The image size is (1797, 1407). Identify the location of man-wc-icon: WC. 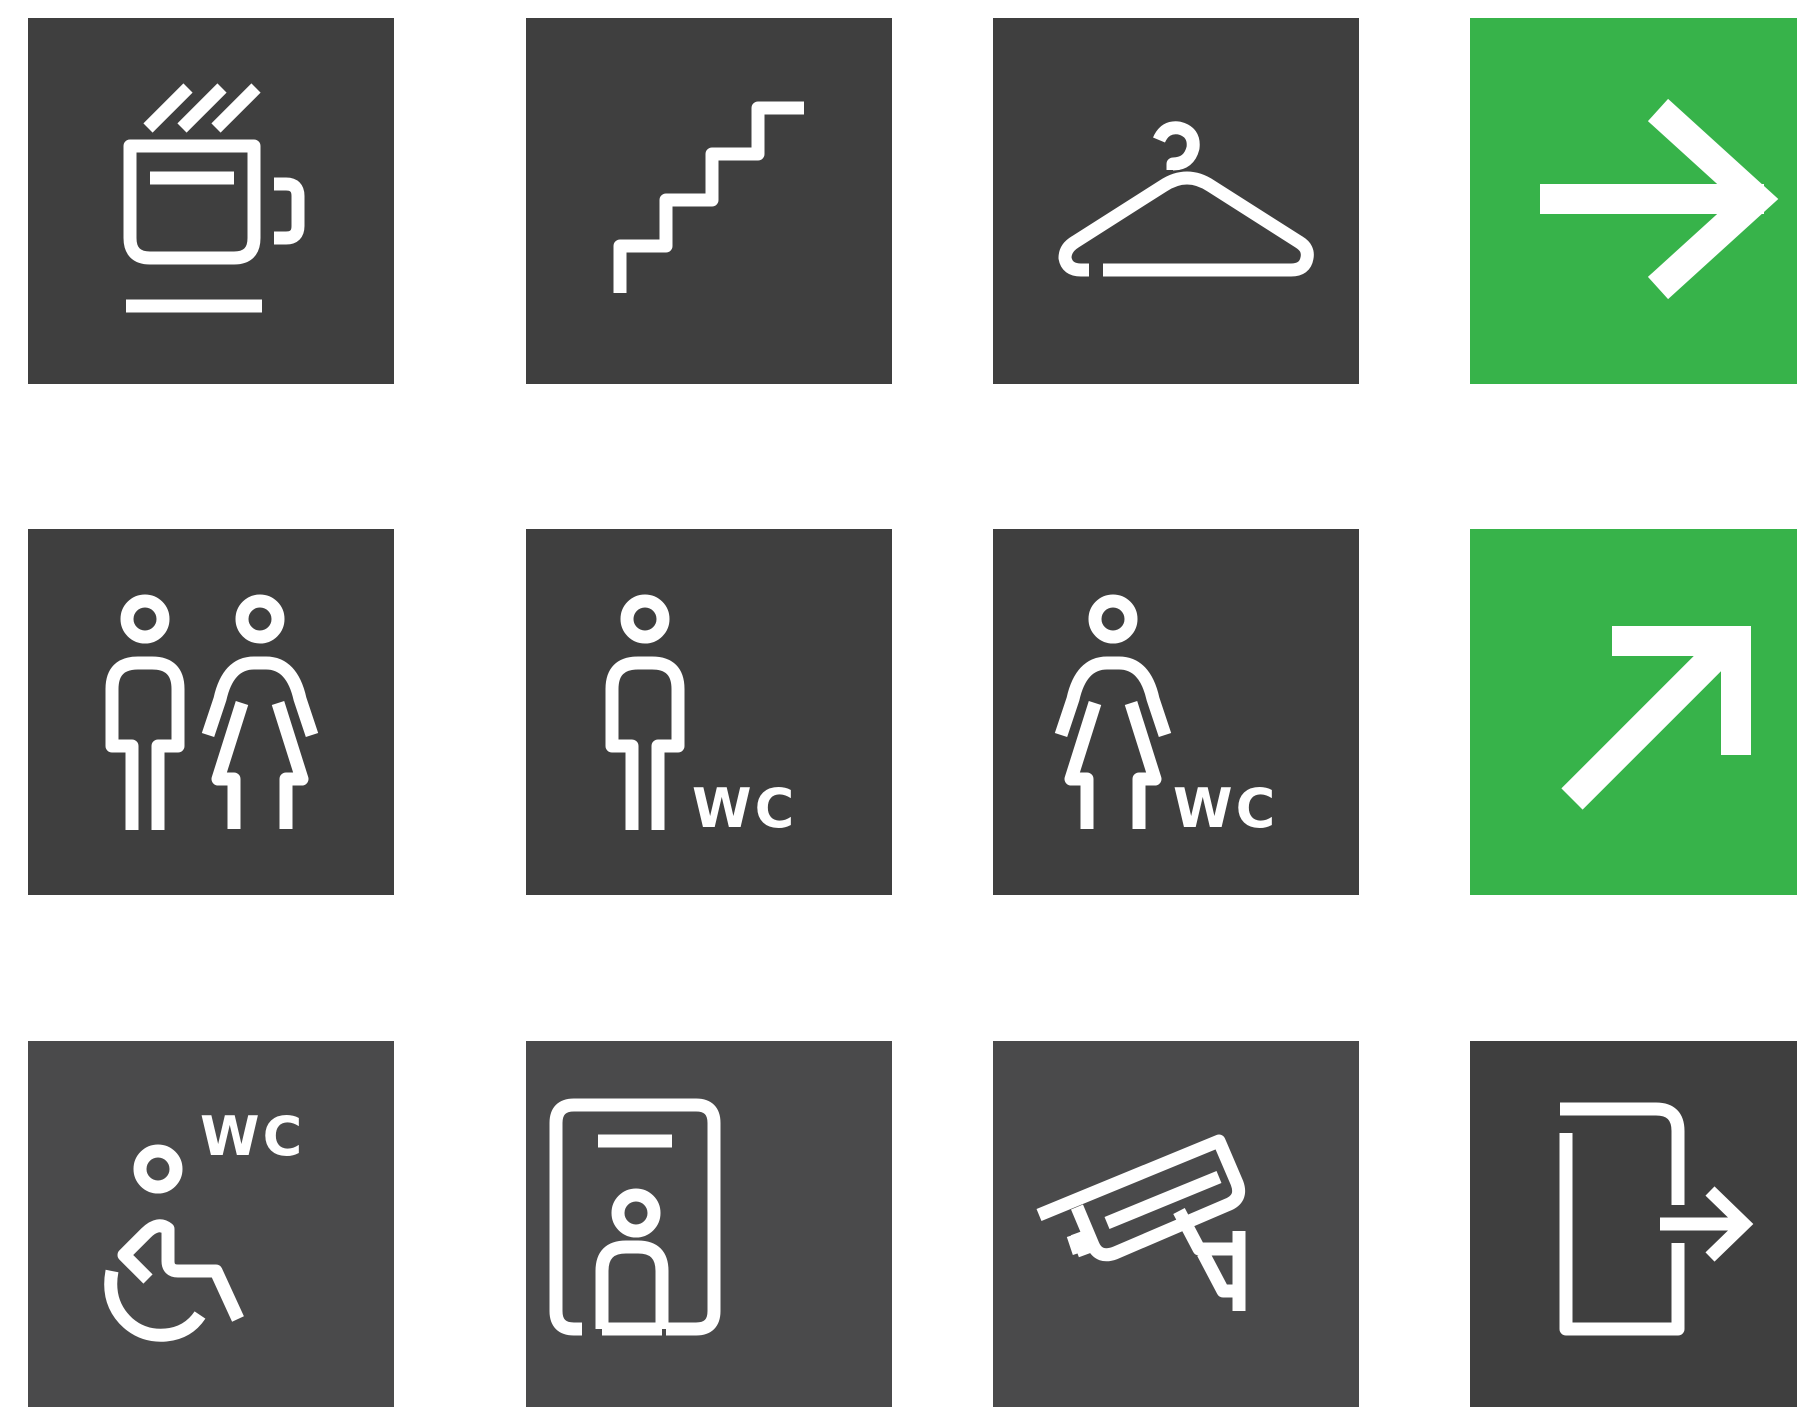
(701, 717).